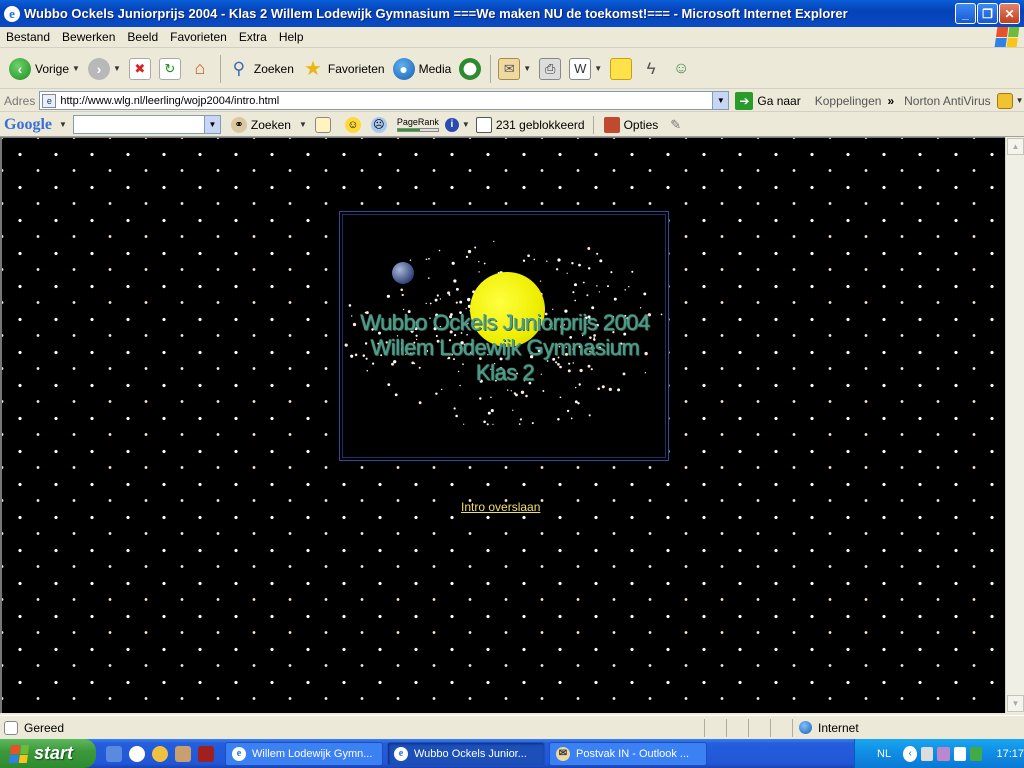 The image size is (1024, 768). I want to click on back-arrow-icon: ‹, so click(20, 68).